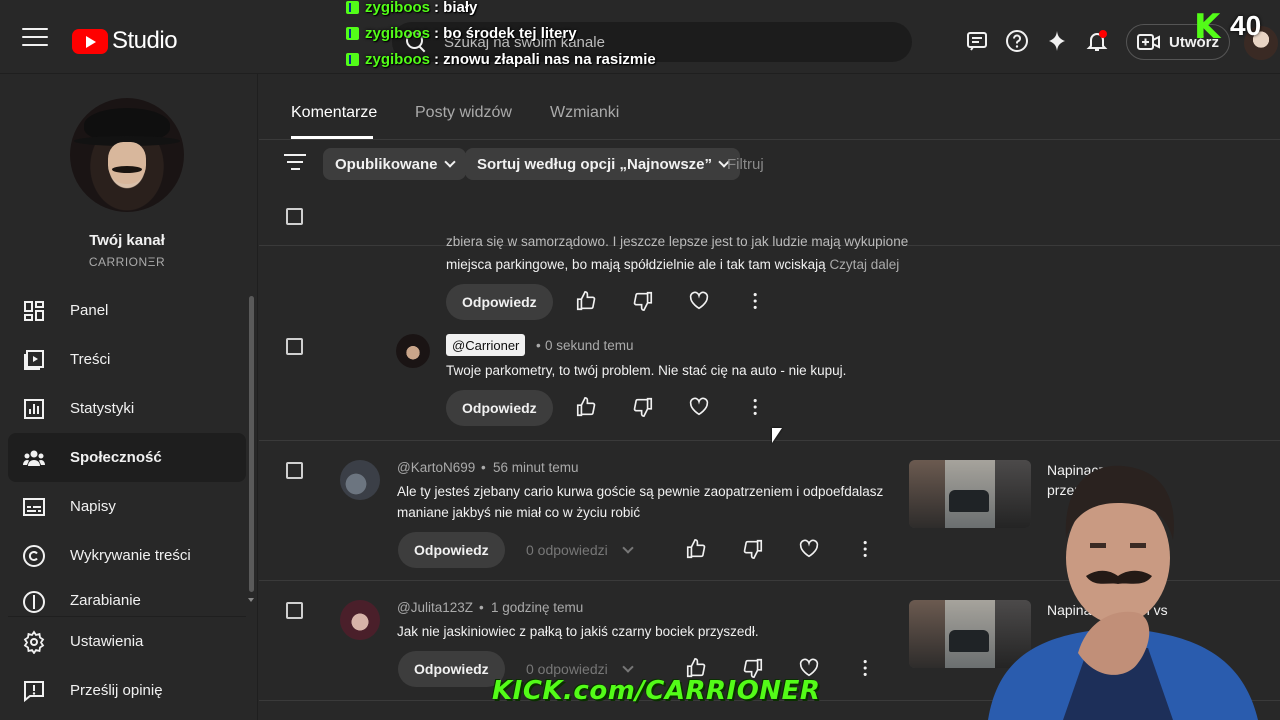 The width and height of the screenshot is (1280, 720). I want to click on subtitles-feedback-icon, so click(977, 41).